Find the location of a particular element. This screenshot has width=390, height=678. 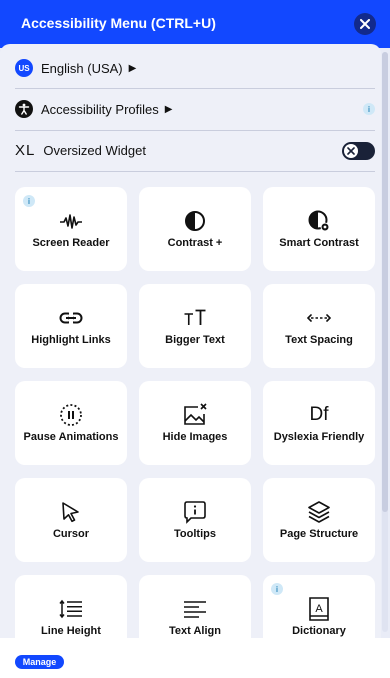

toggle-knob is located at coordinates (351, 151).